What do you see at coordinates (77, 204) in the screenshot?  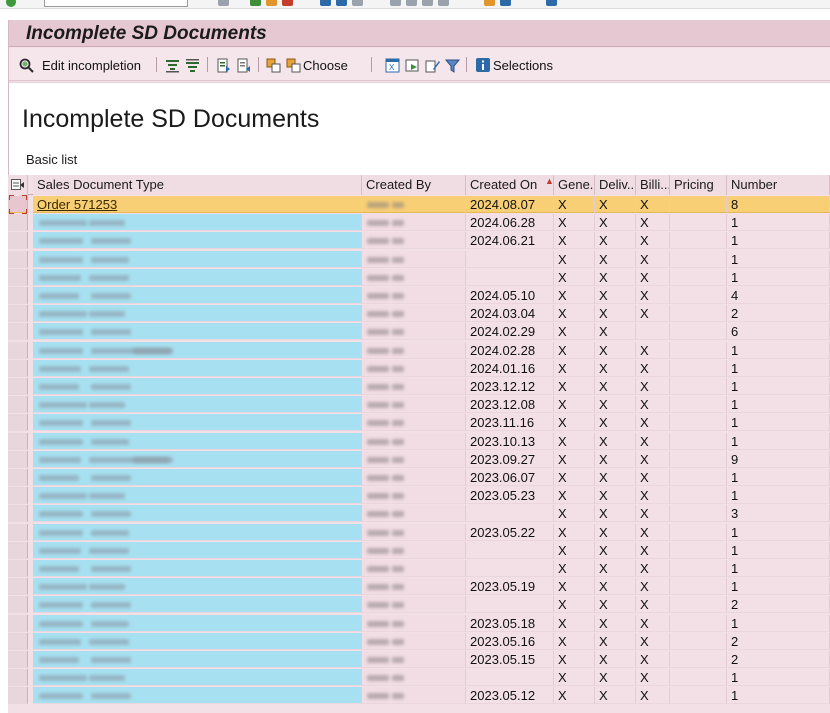 I see `document-link: Order 571253` at bounding box center [77, 204].